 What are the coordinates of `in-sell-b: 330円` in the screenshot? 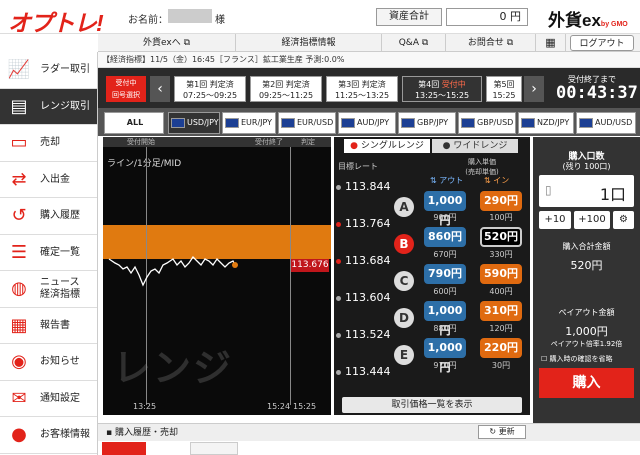 It's located at (501, 254).